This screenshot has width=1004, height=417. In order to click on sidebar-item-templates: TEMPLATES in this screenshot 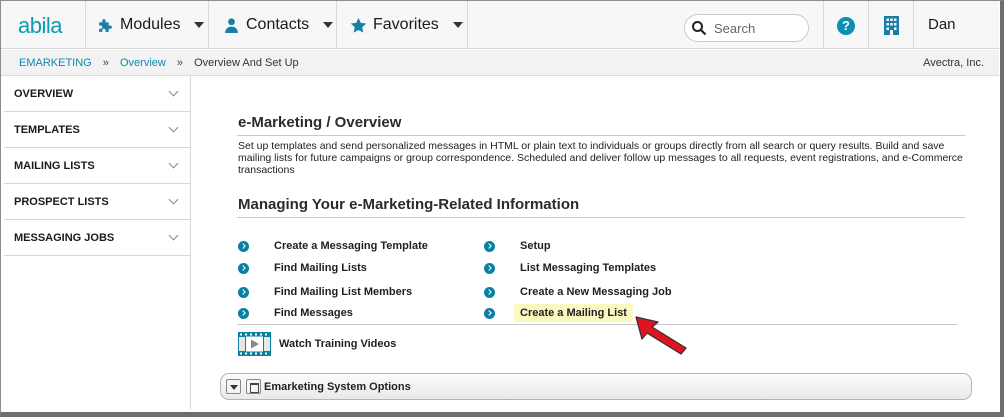, I will do `click(97, 130)`.